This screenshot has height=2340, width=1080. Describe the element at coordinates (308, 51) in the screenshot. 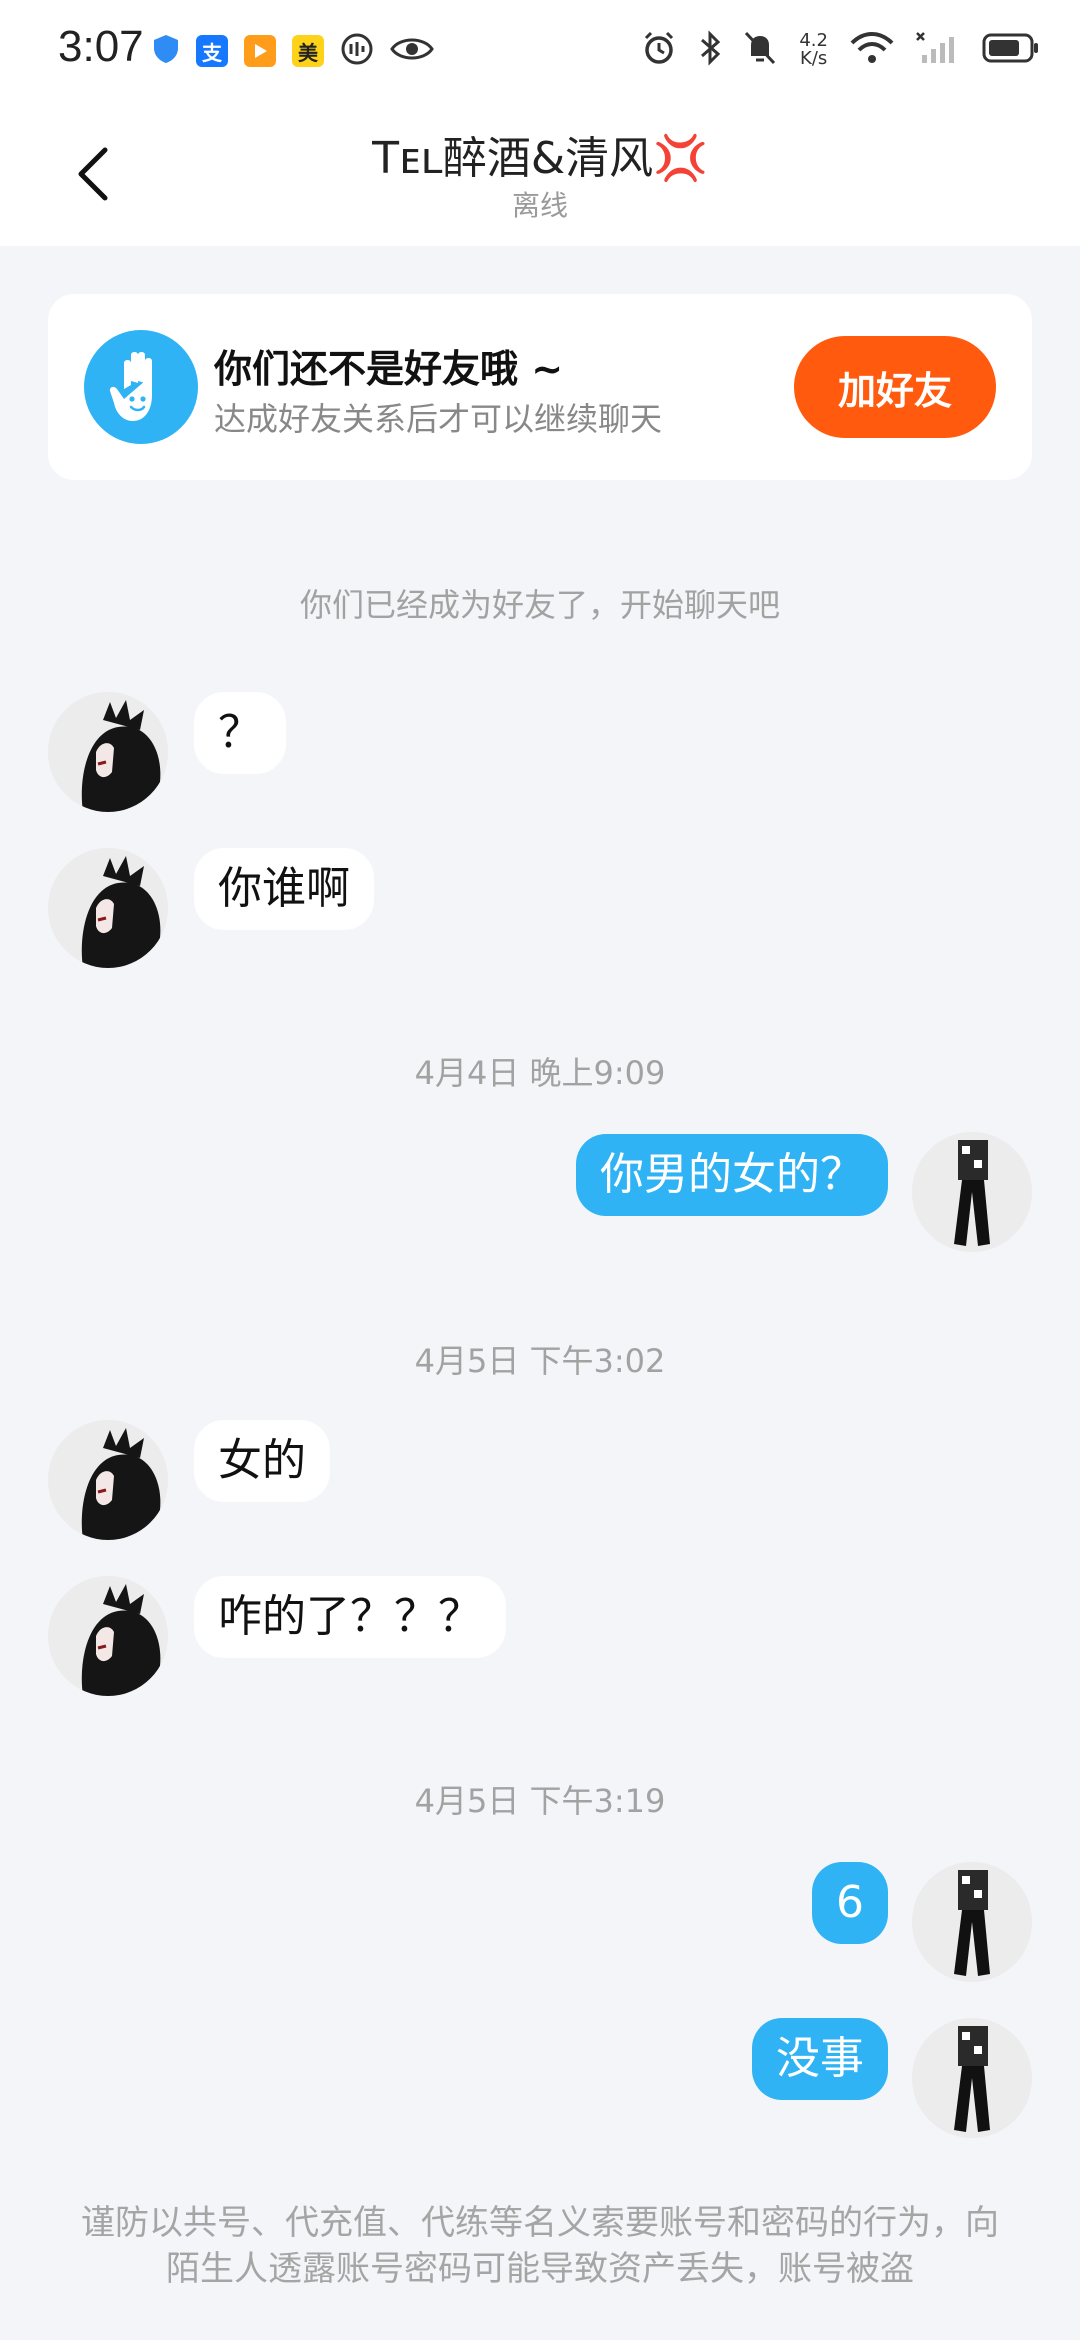

I see `meituan-icon: 美` at that location.